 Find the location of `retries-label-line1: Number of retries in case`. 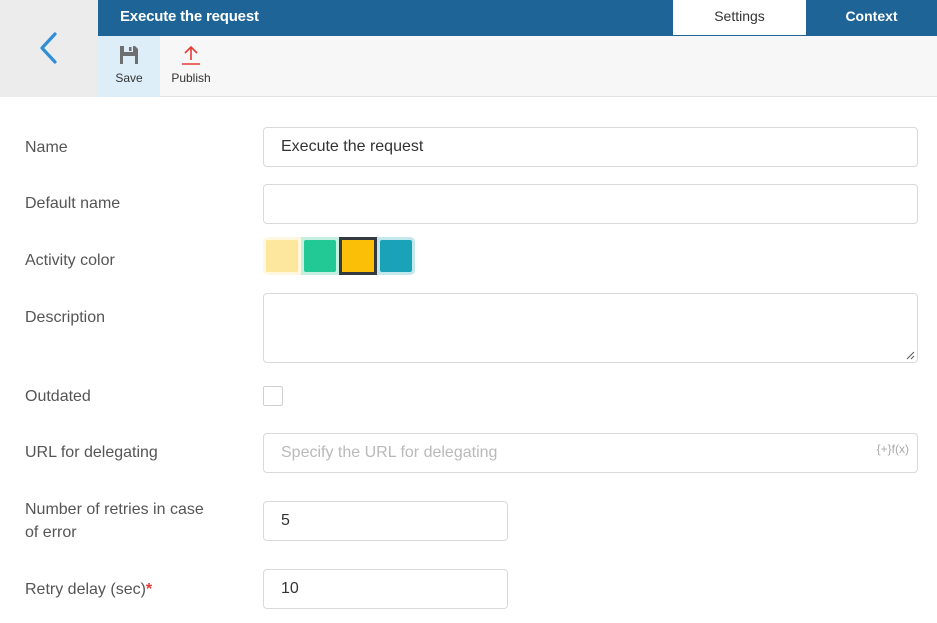

retries-label-line1: Number of retries in case is located at coordinates (114, 509).